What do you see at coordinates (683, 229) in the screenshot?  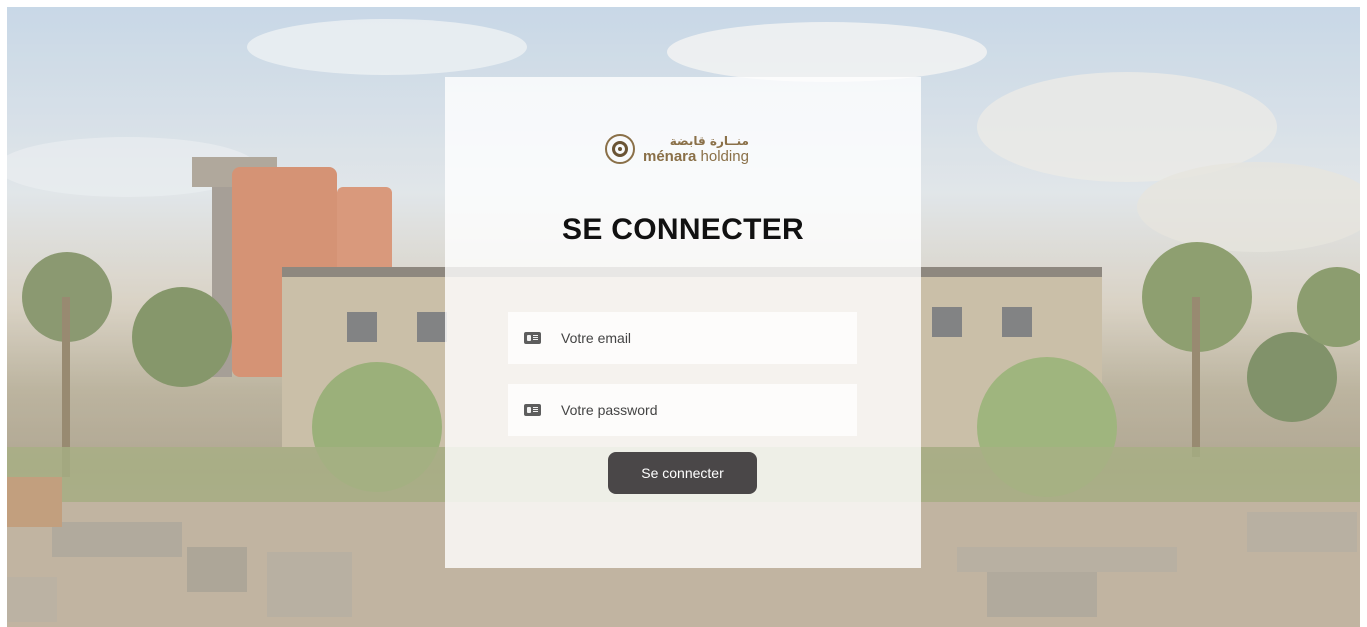 I see `login-title: SE CONNECTER` at bounding box center [683, 229].